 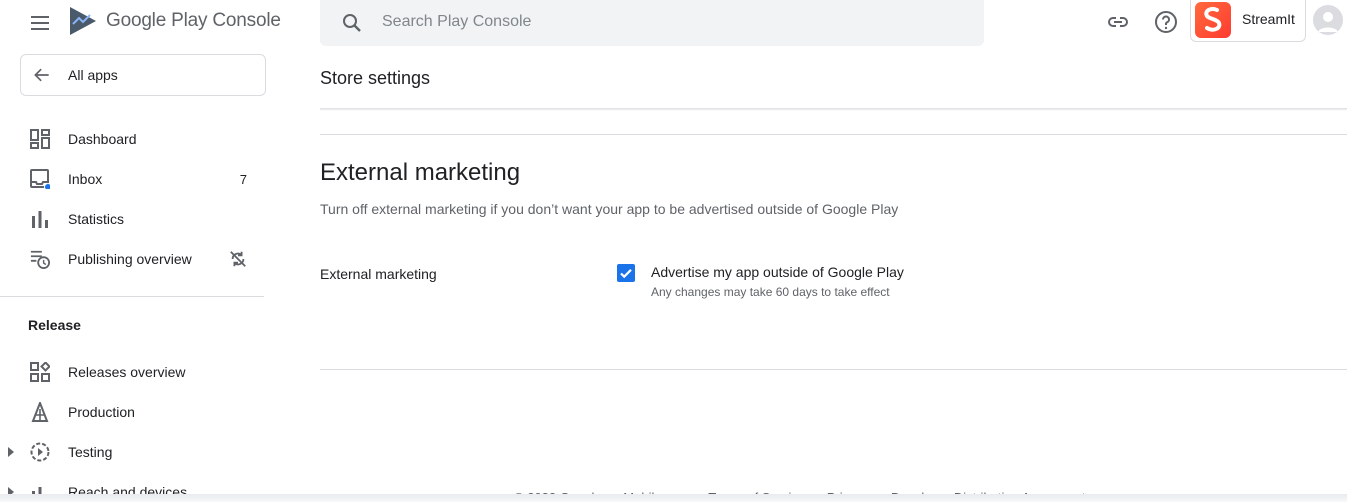 What do you see at coordinates (40, 139) in the screenshot?
I see `dashboard-icon` at bounding box center [40, 139].